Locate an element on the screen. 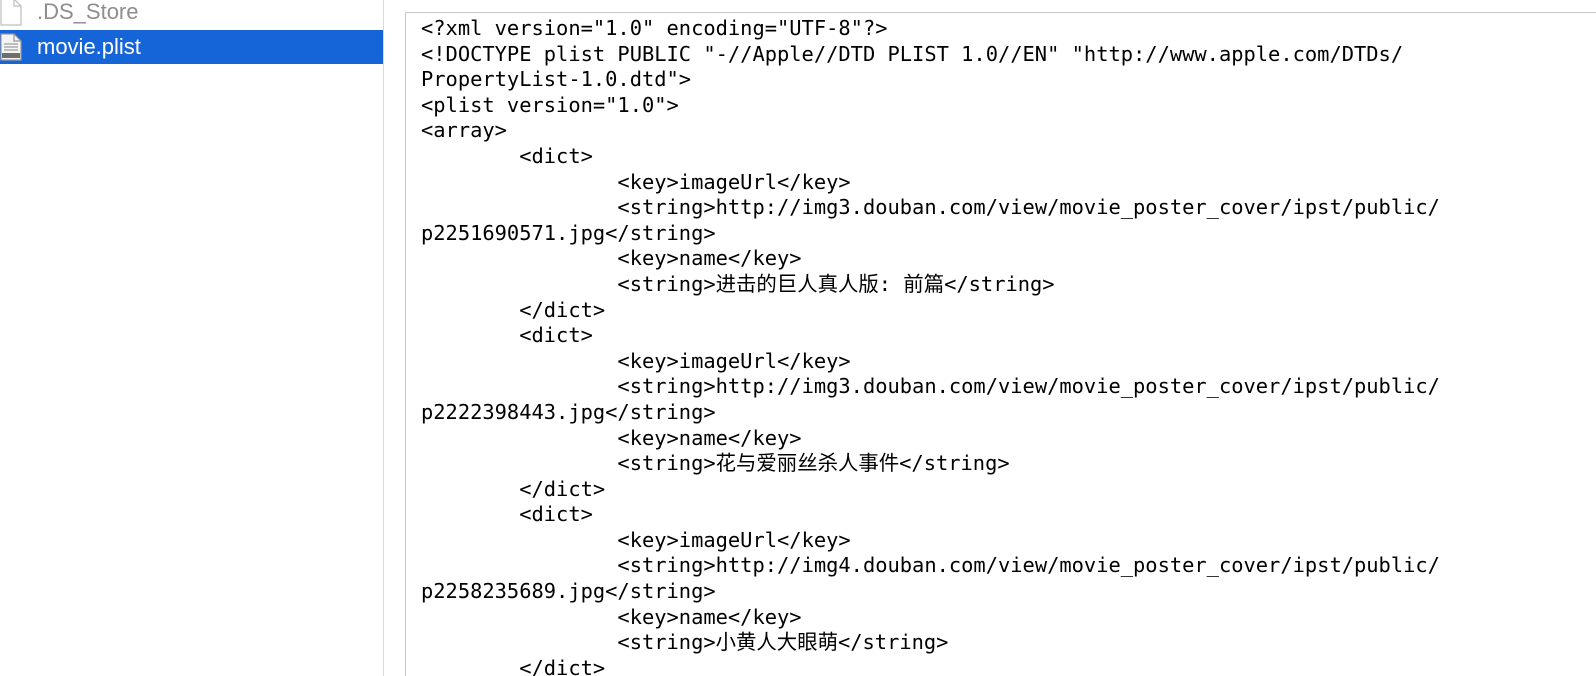  file-name: movie.plist is located at coordinates (89, 46).